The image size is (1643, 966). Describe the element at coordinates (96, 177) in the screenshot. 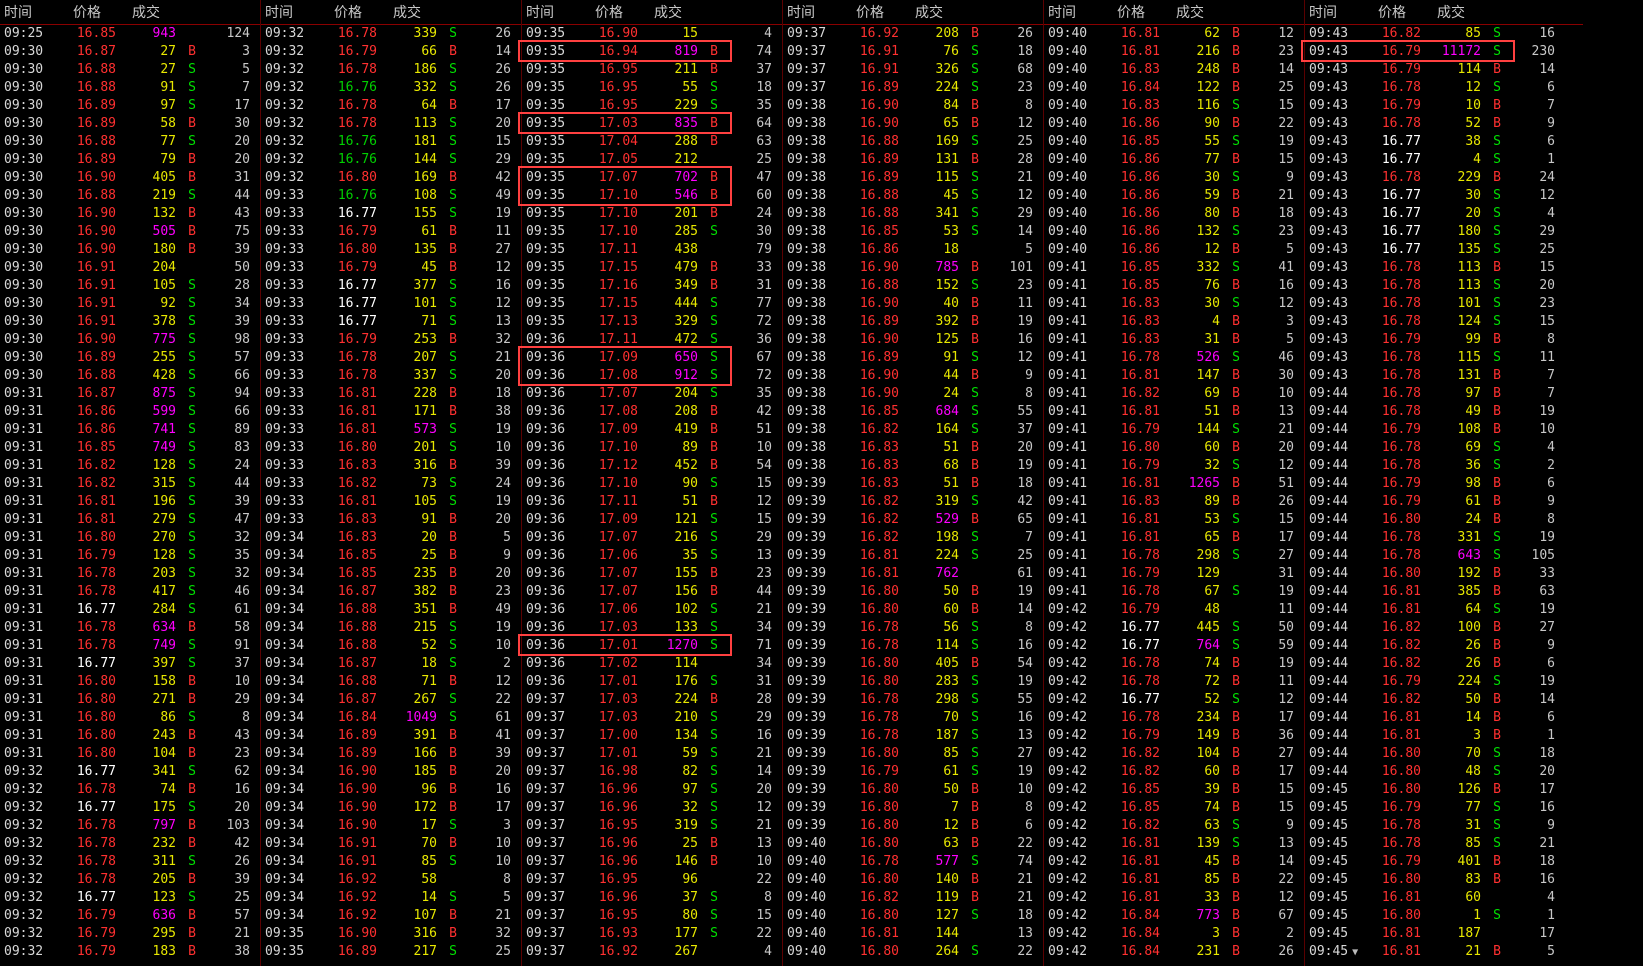

I see `trade-price: 16.90` at that location.